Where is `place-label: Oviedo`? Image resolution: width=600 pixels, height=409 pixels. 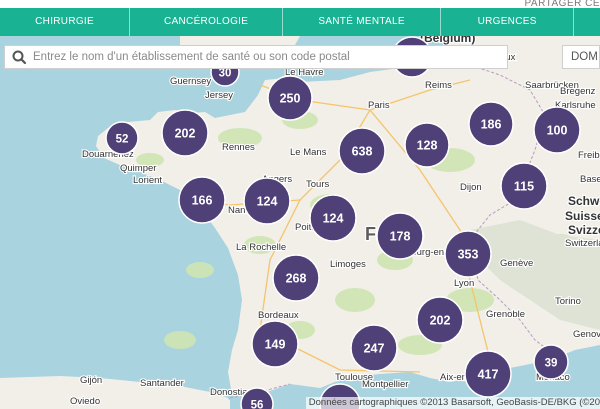
place-label: Oviedo is located at coordinates (85, 401).